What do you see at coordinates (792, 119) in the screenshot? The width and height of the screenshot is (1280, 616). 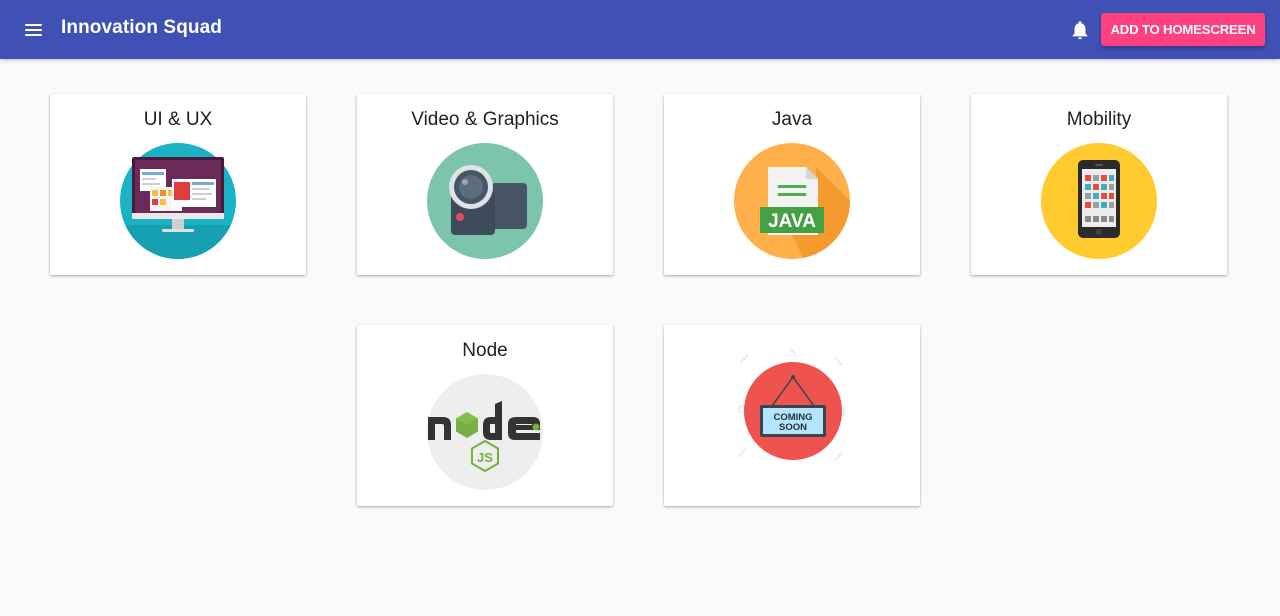 I see `card-title: Java` at bounding box center [792, 119].